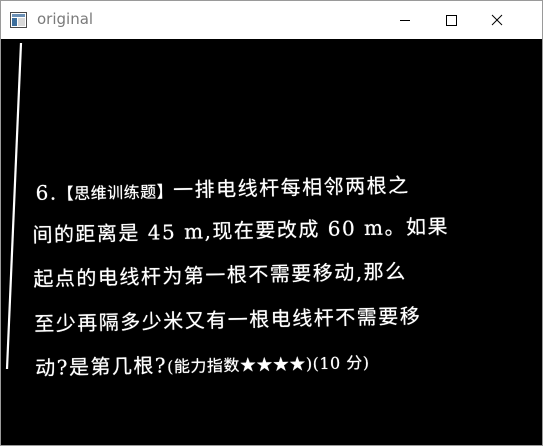  What do you see at coordinates (46, 192) in the screenshot?
I see `problem-number: 6.` at bounding box center [46, 192].